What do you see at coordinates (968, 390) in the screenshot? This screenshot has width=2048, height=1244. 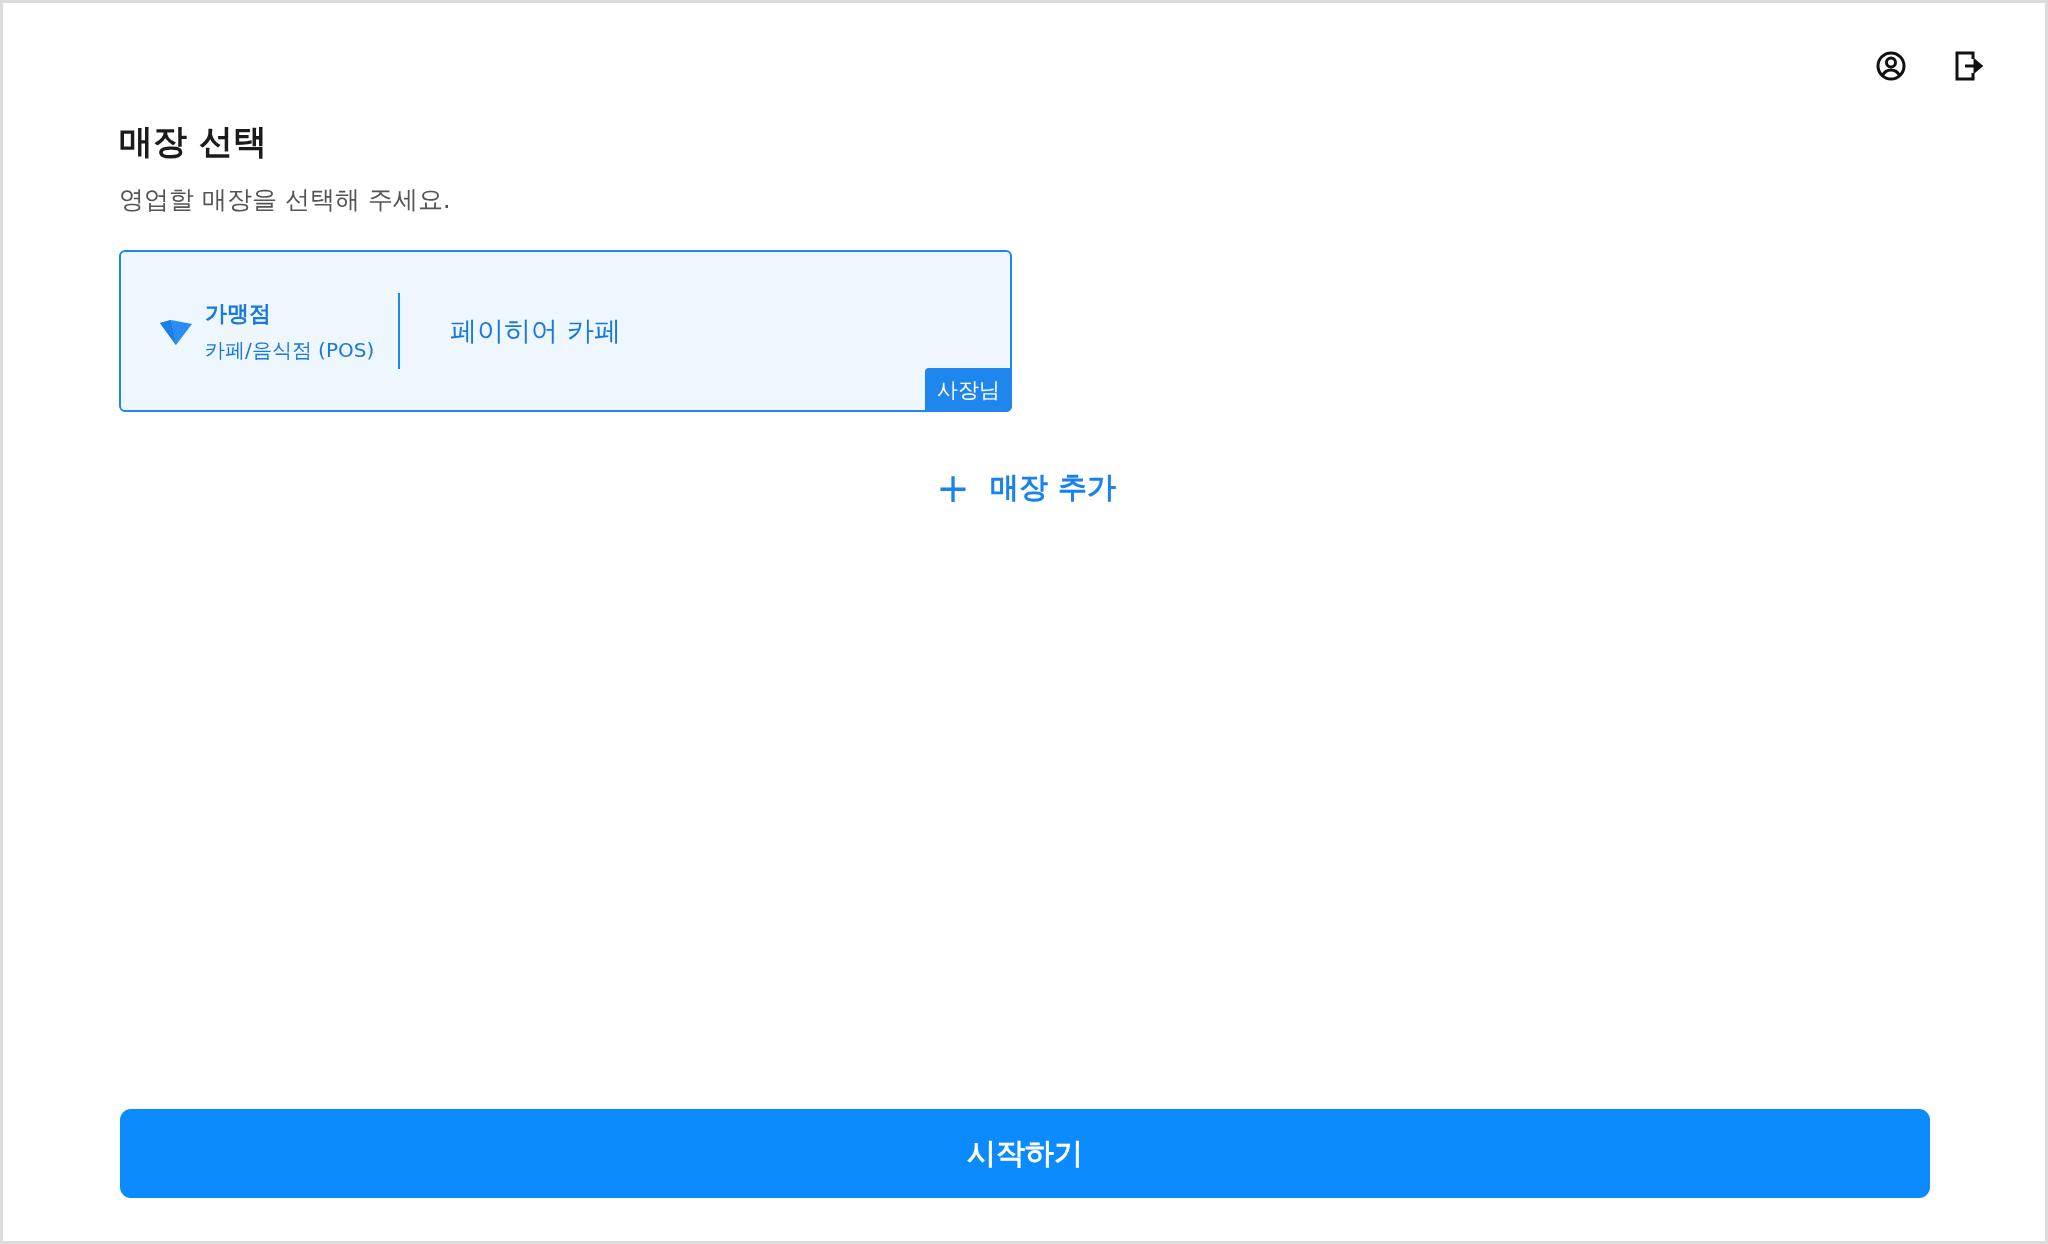 I see `role-badge: 사장님` at bounding box center [968, 390].